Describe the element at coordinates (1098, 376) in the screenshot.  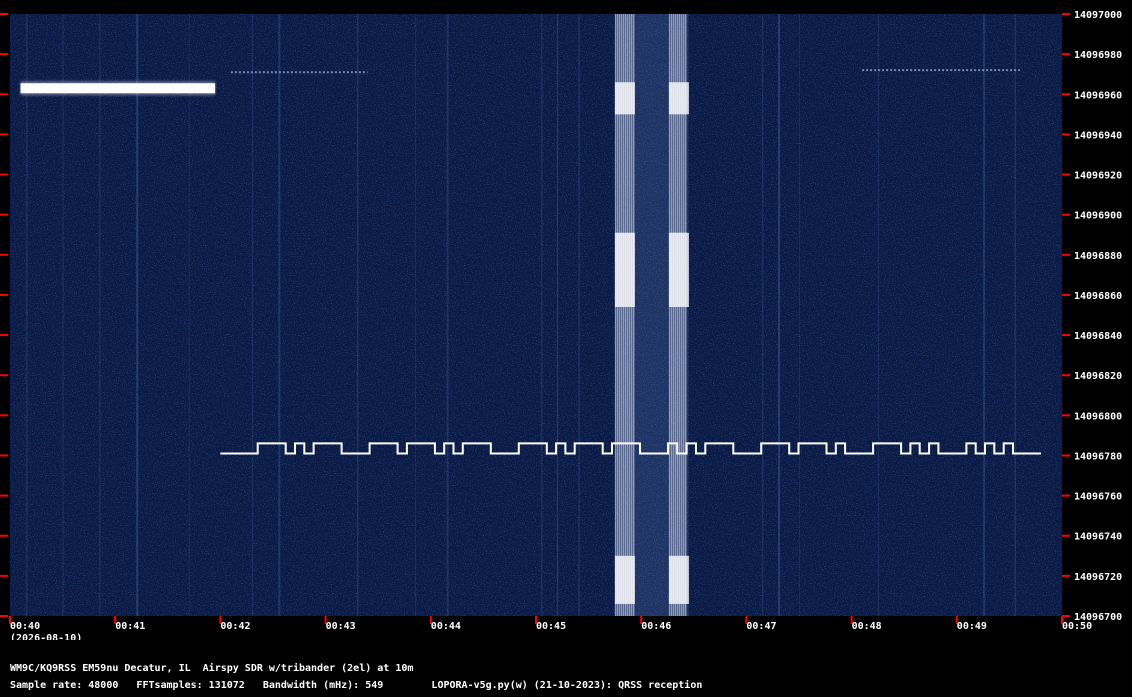
I see `y-tick-label: 14096820` at that location.